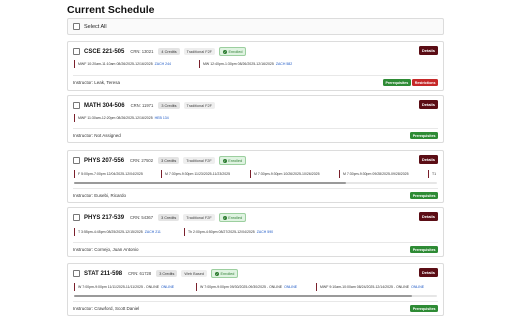  Describe the element at coordinates (104, 160) in the screenshot. I see `course-code: PHYS 207-556` at that location.